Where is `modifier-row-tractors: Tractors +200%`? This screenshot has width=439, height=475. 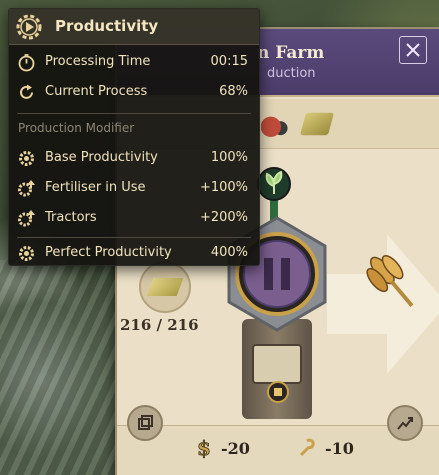
modifier-row-tractors: Tractors +200% is located at coordinates (134, 219).